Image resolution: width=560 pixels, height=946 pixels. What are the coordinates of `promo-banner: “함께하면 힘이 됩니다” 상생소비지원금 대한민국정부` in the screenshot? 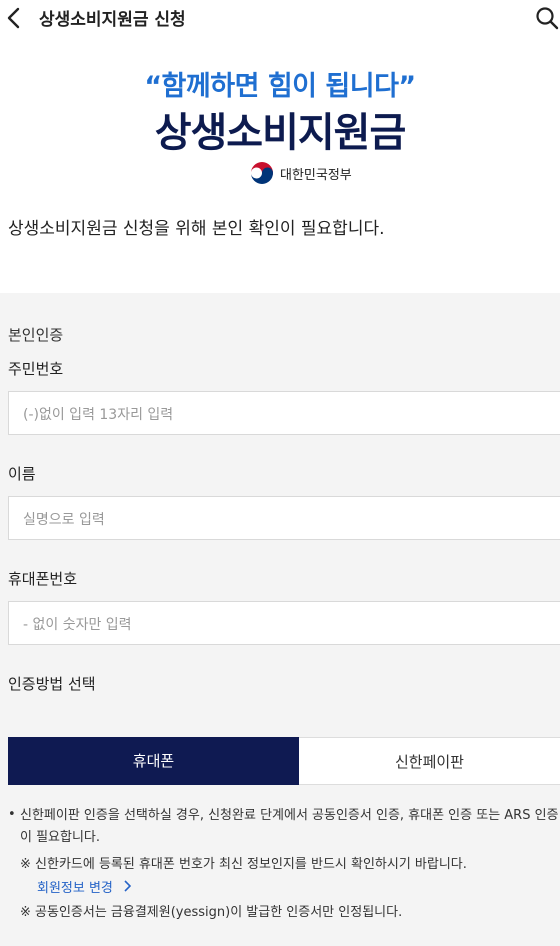 It's located at (280, 125).